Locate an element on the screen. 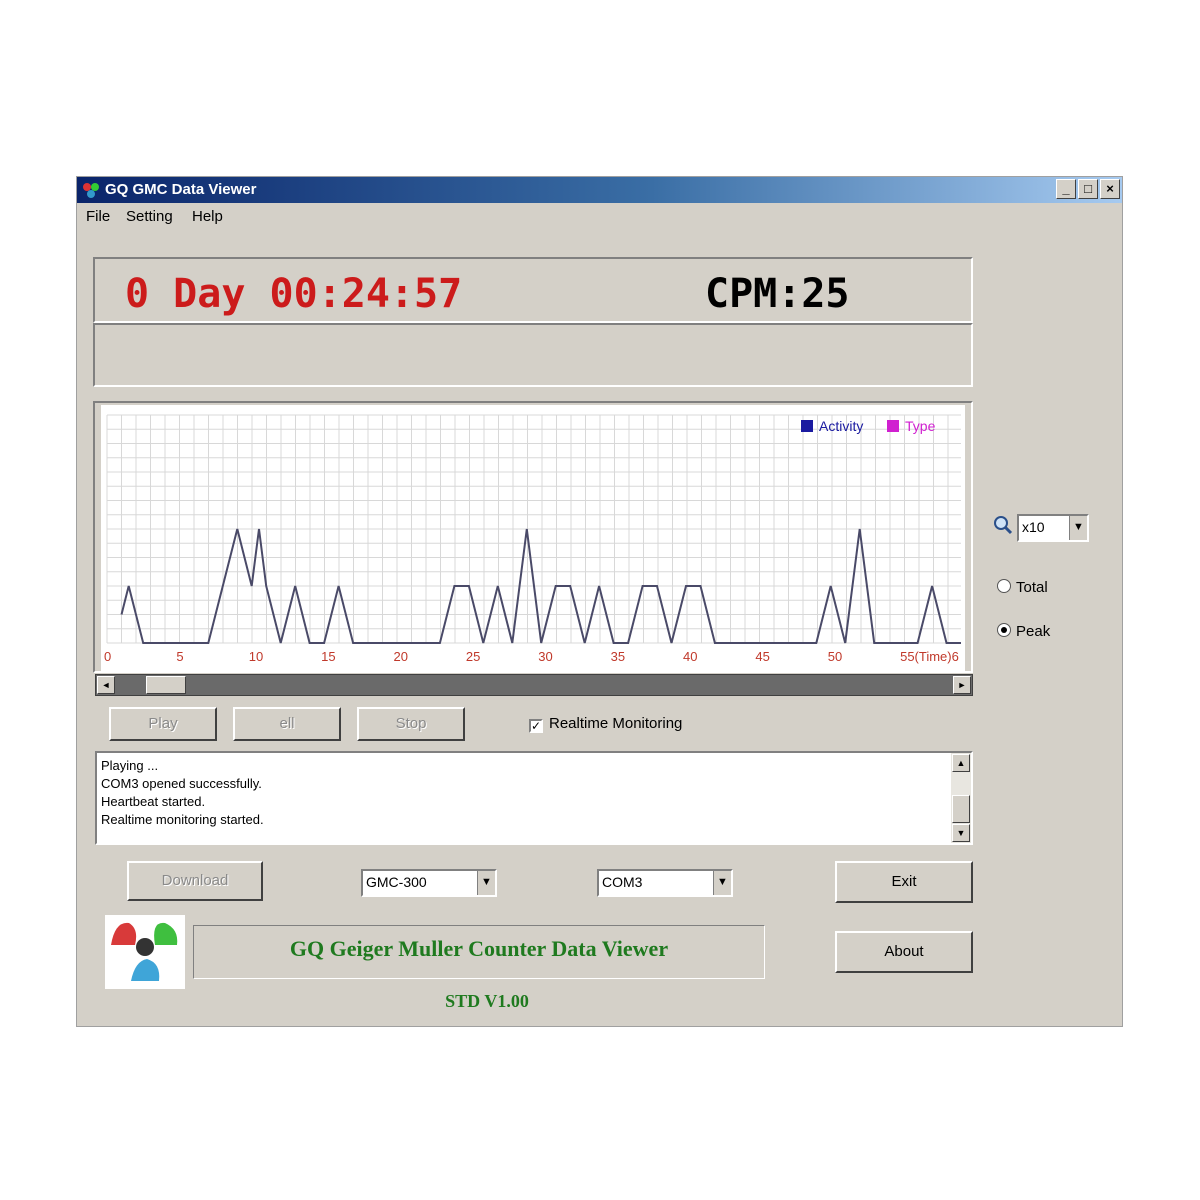 The image size is (1200, 1200). x-tick-label: 5 is located at coordinates (179, 656).